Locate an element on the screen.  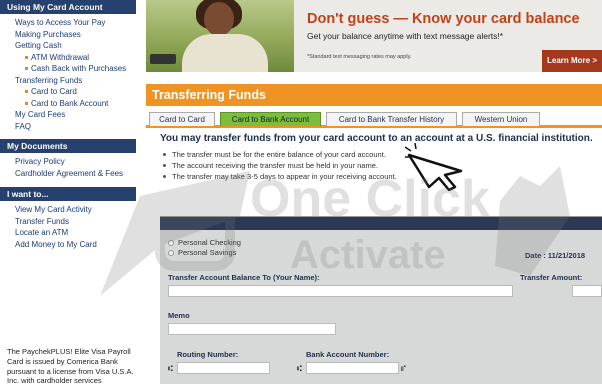
sidebar-link-locate-an-atm: Locate an ATM is located at coordinates (68, 233).